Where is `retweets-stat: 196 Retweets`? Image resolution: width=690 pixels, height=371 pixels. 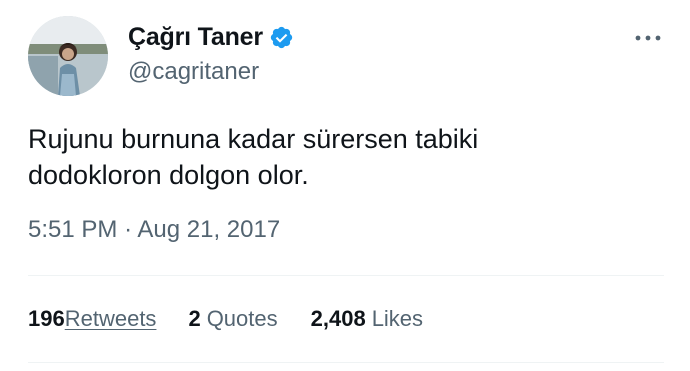
retweets-stat: 196 Retweets is located at coordinates (92, 319).